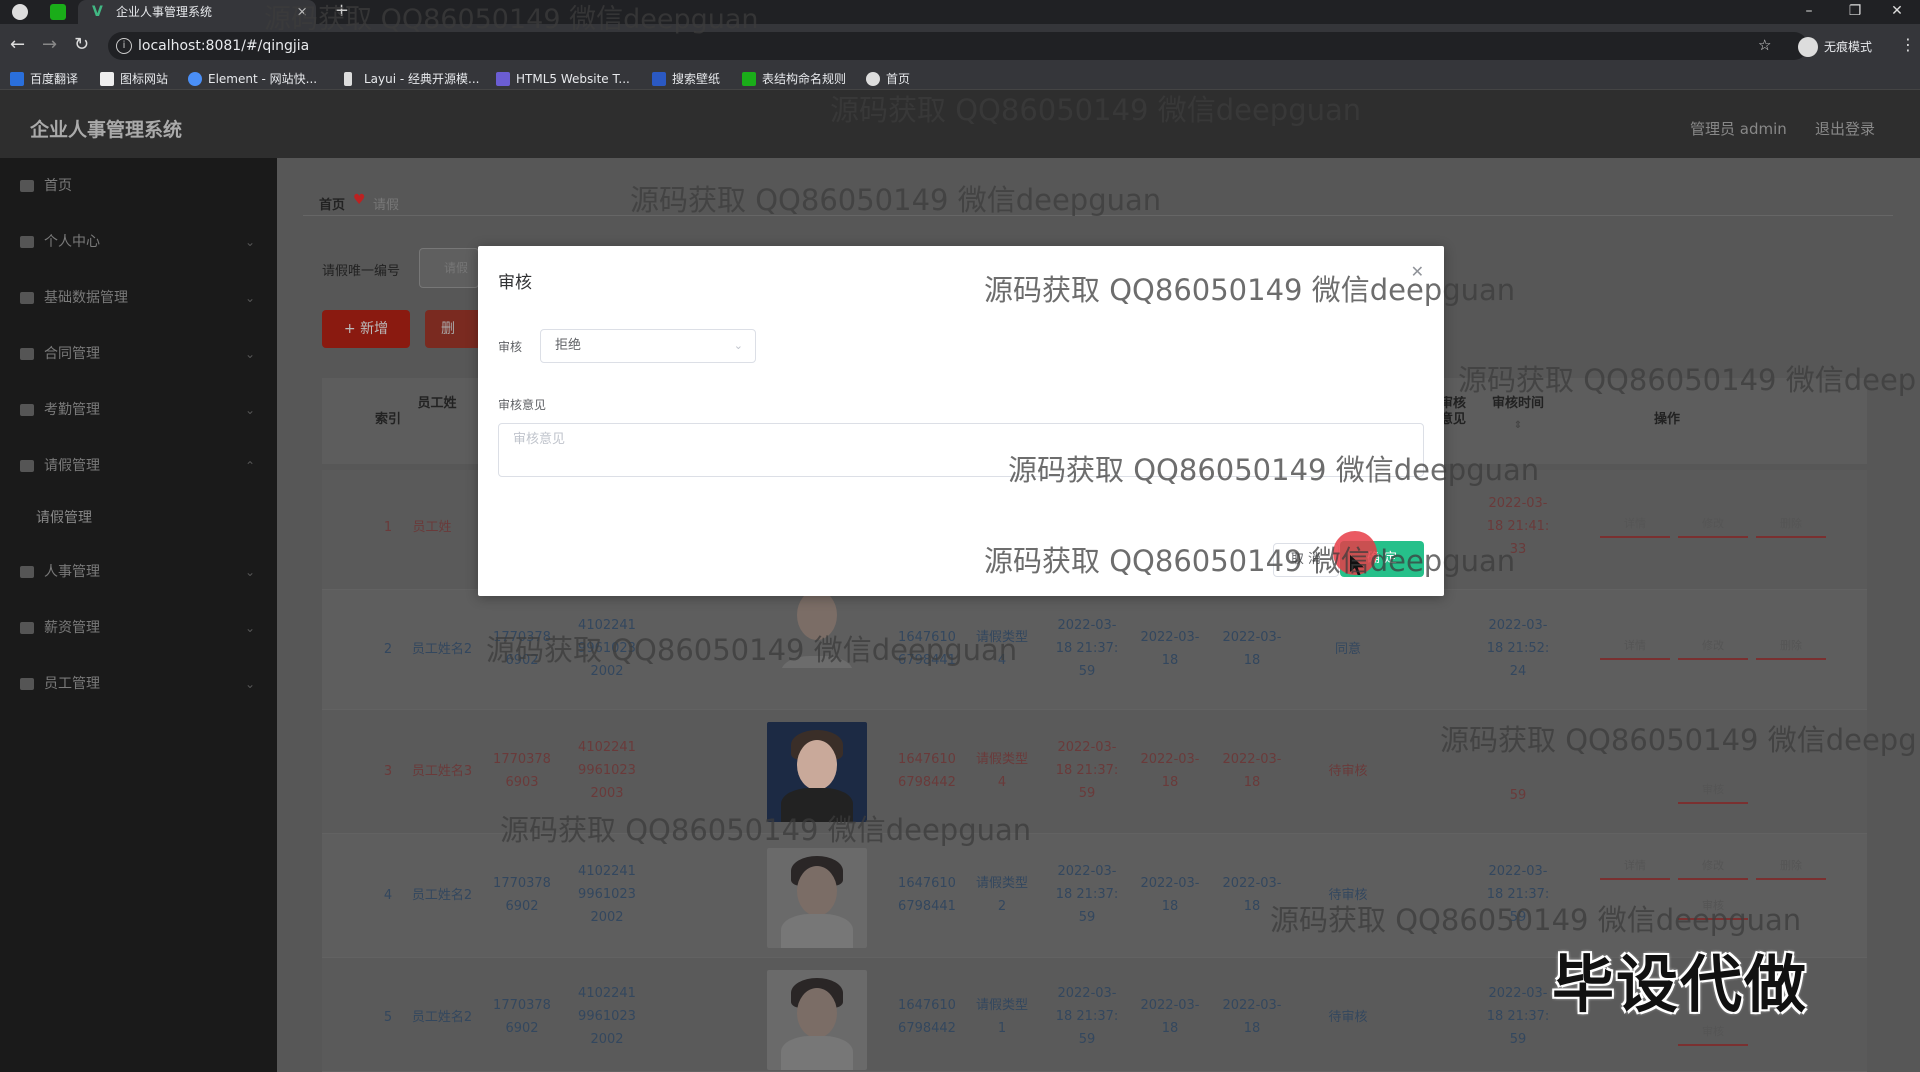 This screenshot has height=1072, width=1920. What do you see at coordinates (510, 347) in the screenshot?
I see `audit-label: 审核` at bounding box center [510, 347].